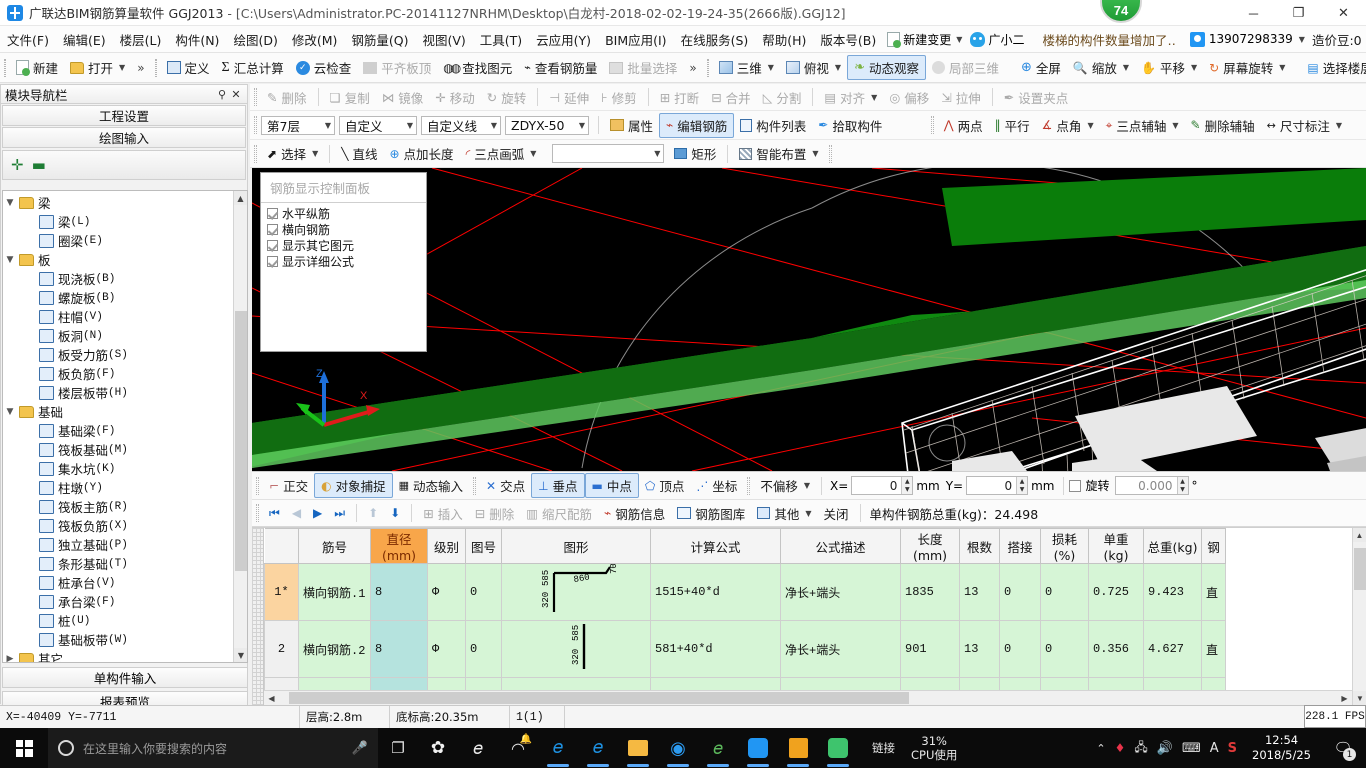 Image resolution: width=1366 pixels, height=768 pixels. I want to click on screen-rotate-button: ↻ 屏幕旋转 ▼, so click(1247, 67).